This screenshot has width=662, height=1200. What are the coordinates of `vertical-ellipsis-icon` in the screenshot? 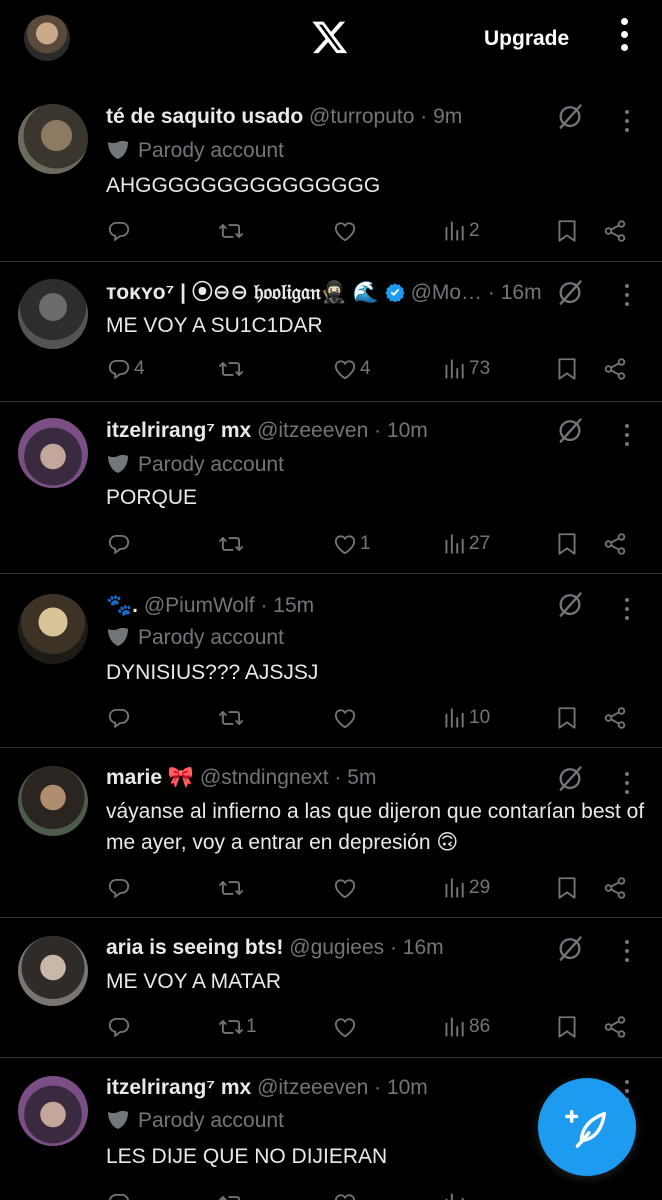 It's located at (624, 37).